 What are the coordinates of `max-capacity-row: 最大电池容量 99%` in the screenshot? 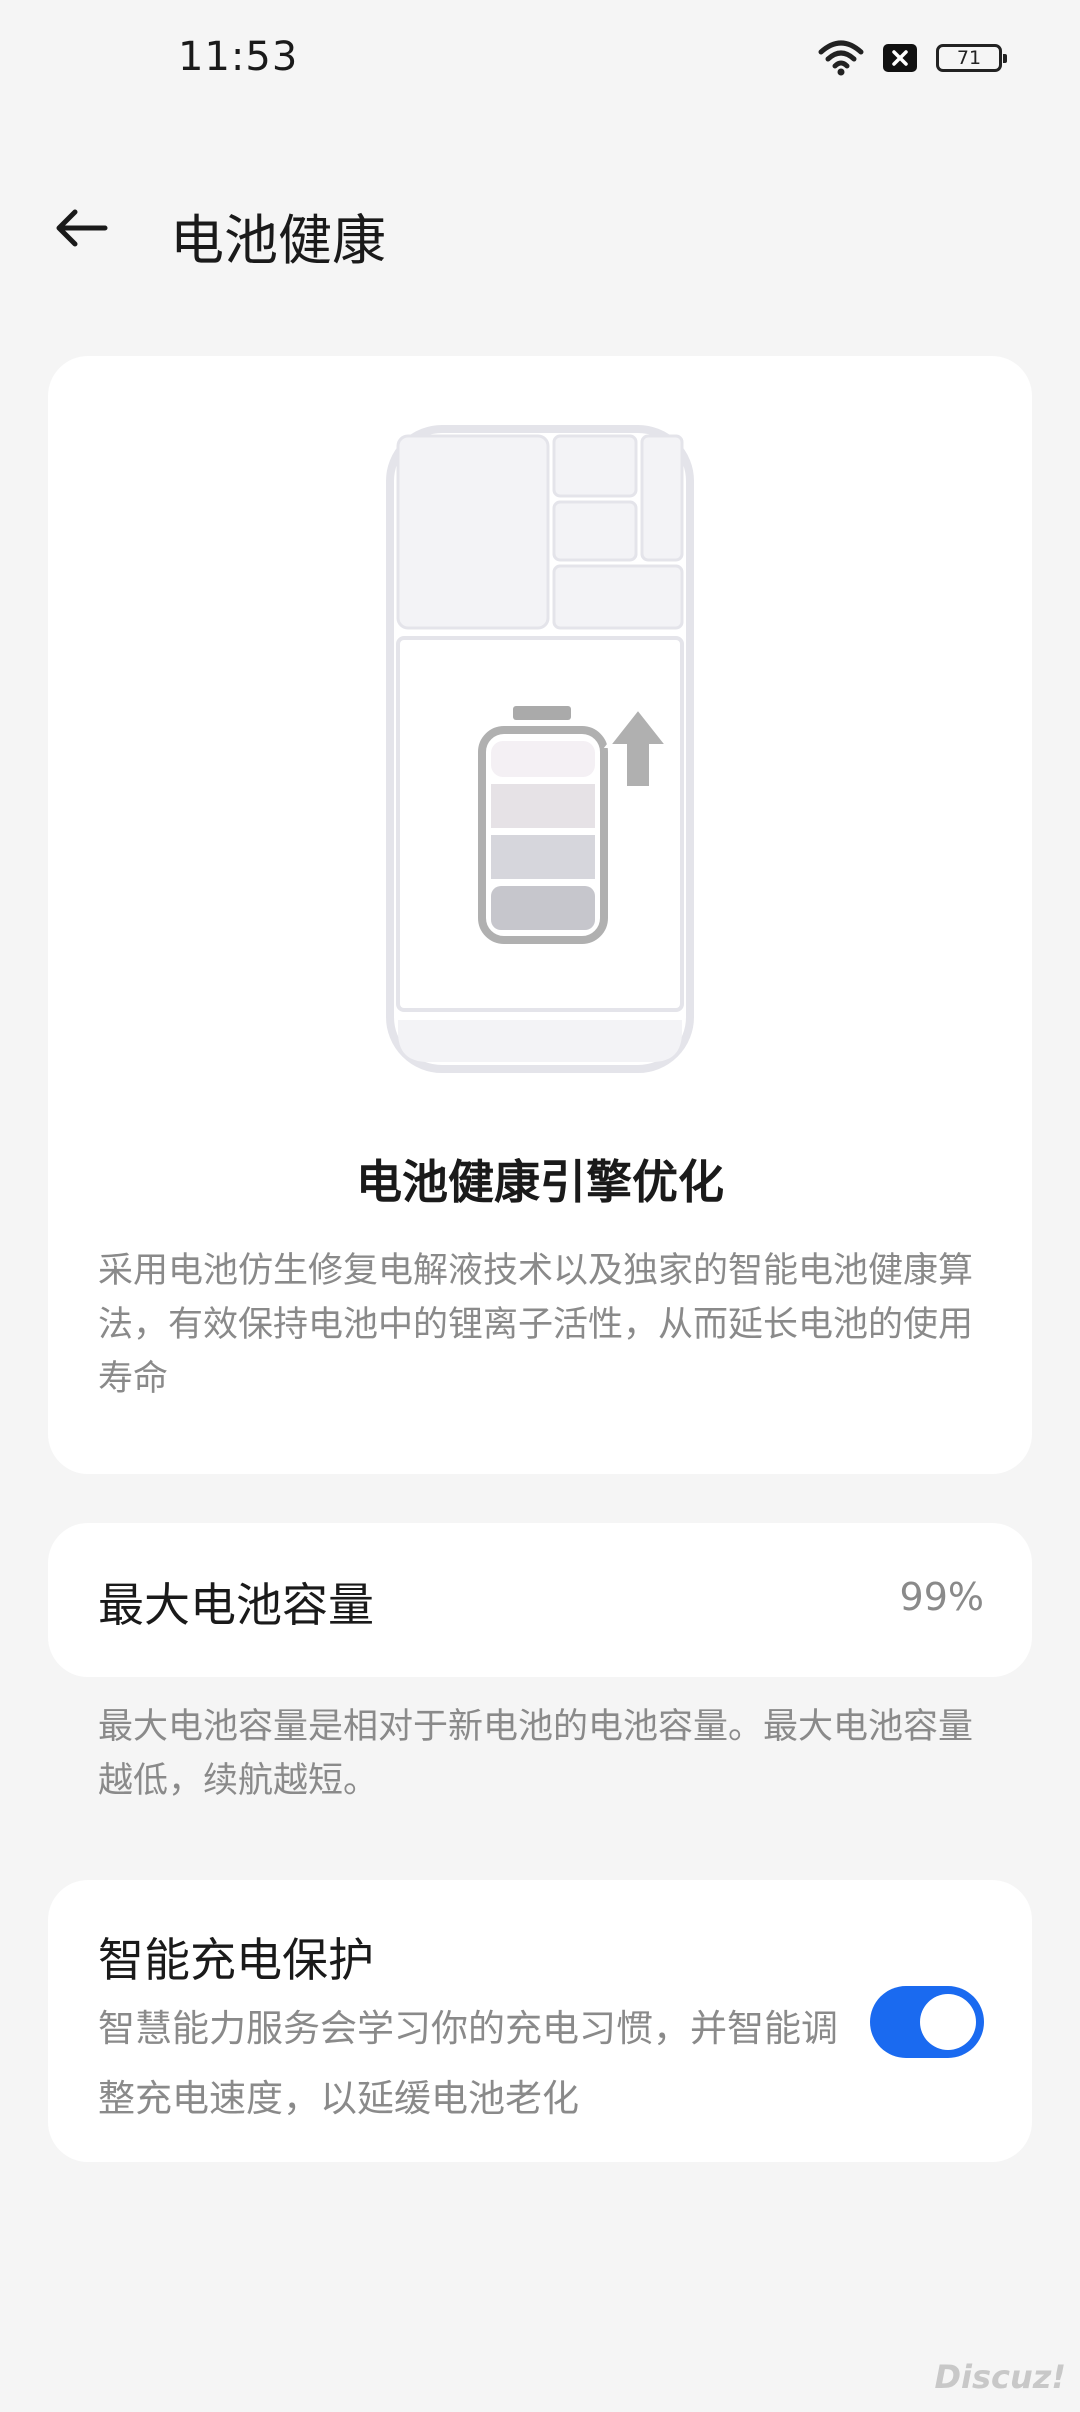 It's located at (540, 1600).